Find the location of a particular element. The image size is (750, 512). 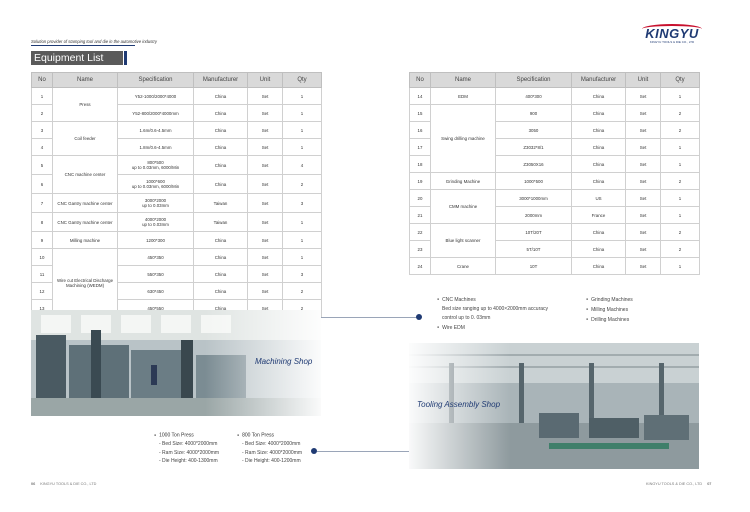

tooling-connector-line is located at coordinates (363, 451).